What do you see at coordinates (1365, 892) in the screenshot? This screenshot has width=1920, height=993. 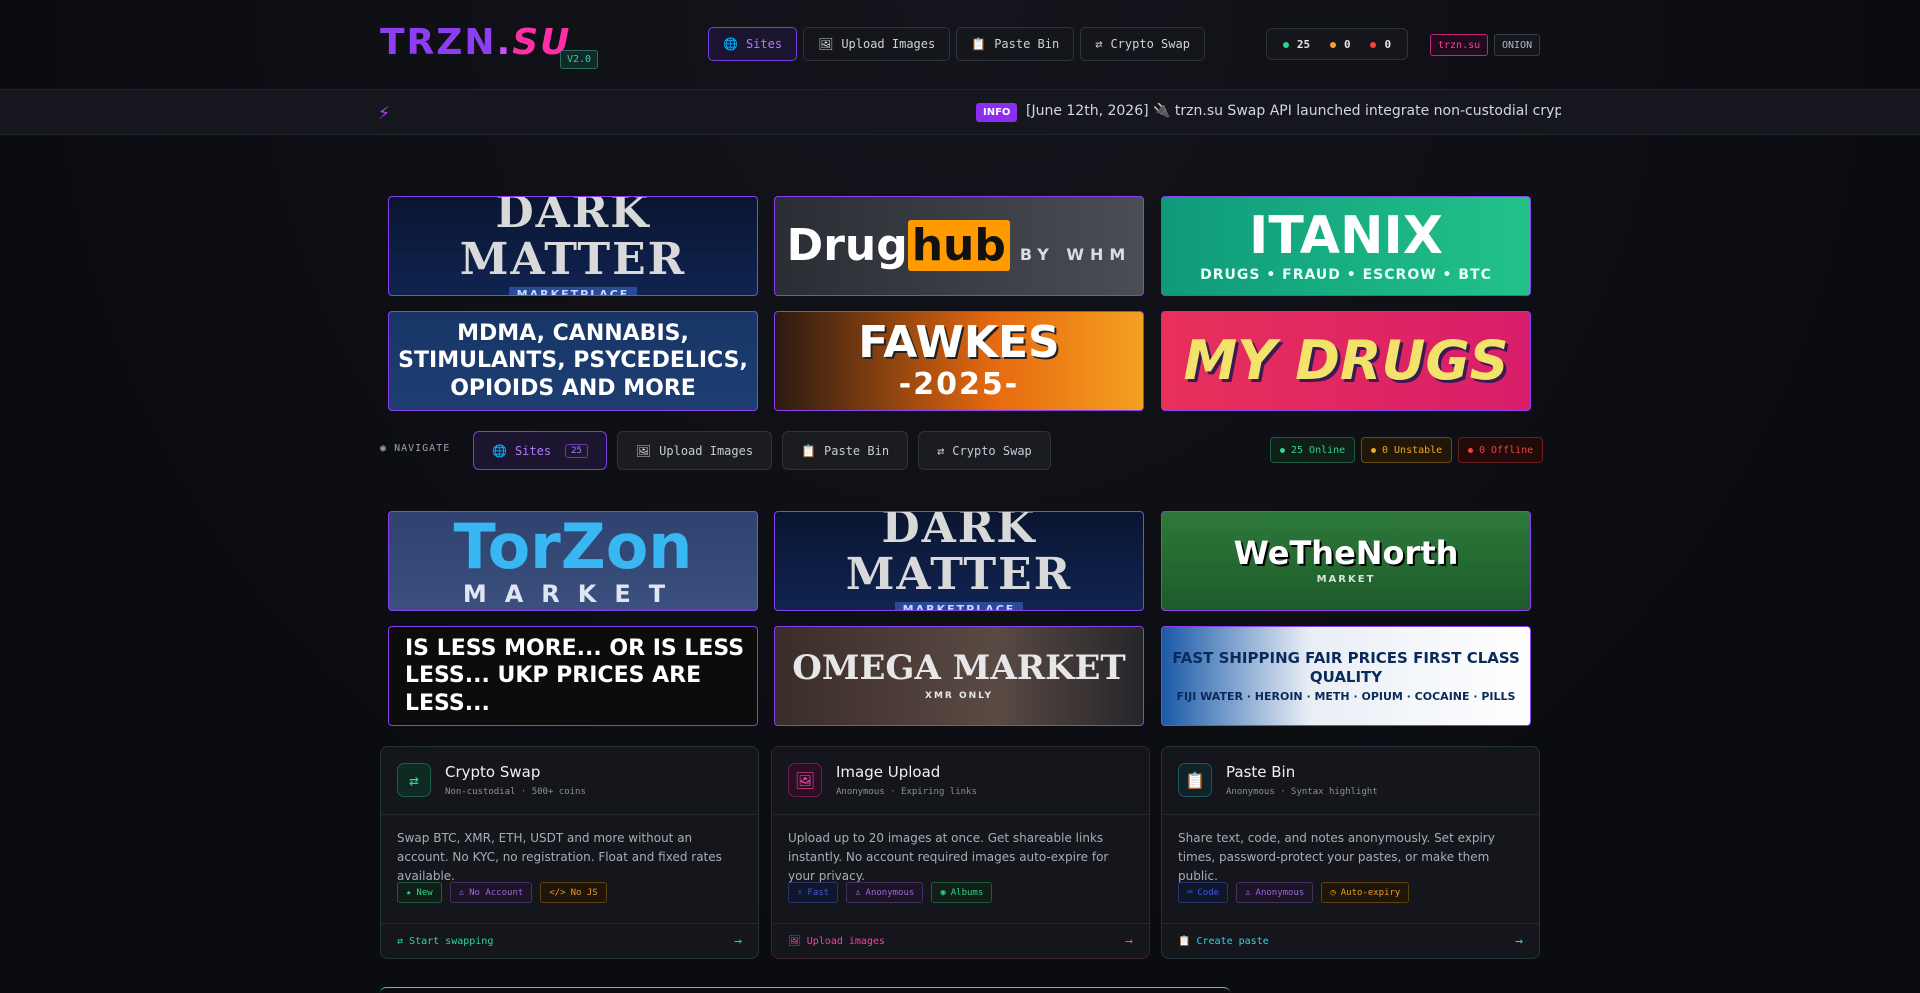 I see `tag-auto-expiry: ◷ Auto-expiry` at bounding box center [1365, 892].